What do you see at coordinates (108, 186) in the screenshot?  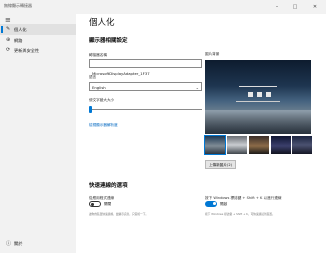 I see `quick-connect-heading: 快速連線的選項` at bounding box center [108, 186].